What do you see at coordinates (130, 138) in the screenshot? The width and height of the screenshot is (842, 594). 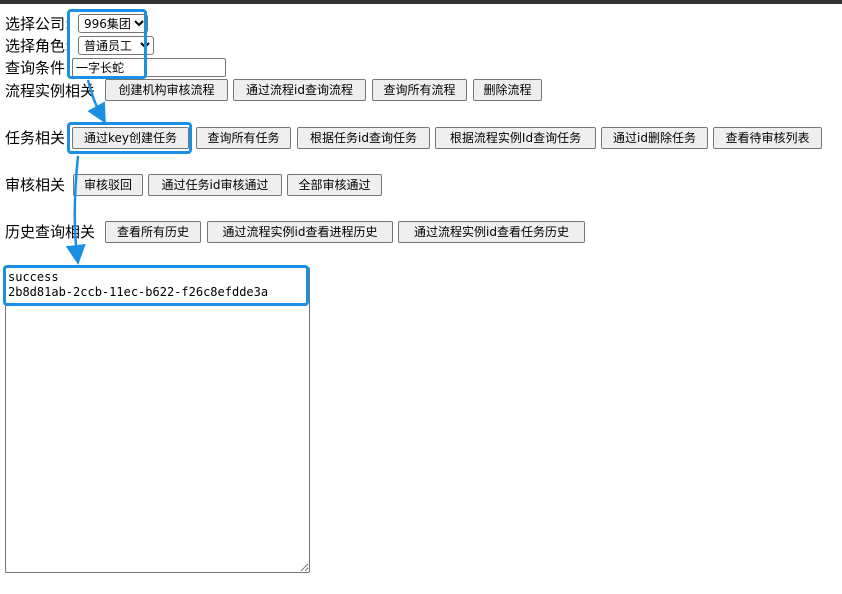 I see `create-task-by-key-button: 通过key创建任务` at bounding box center [130, 138].